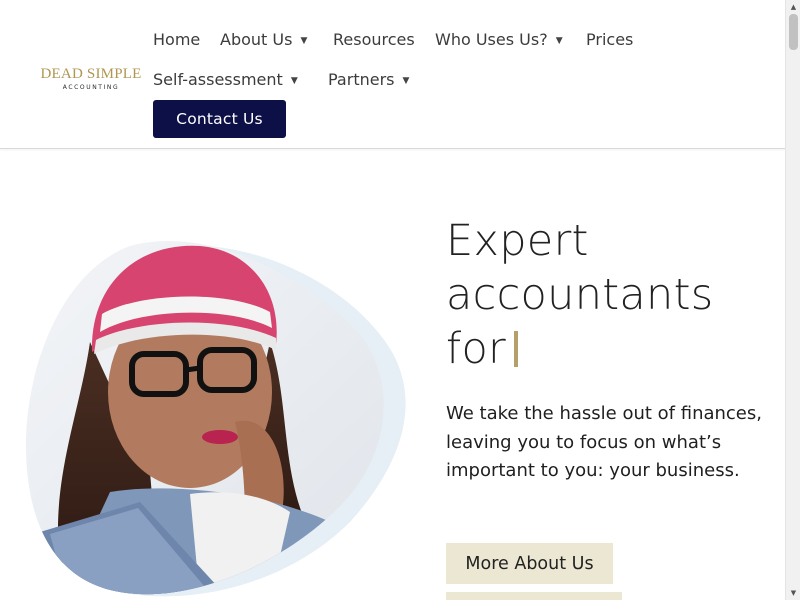  Describe the element at coordinates (491, 39) in the screenshot. I see `nav-who-uses-label: Who Uses Us?` at that location.